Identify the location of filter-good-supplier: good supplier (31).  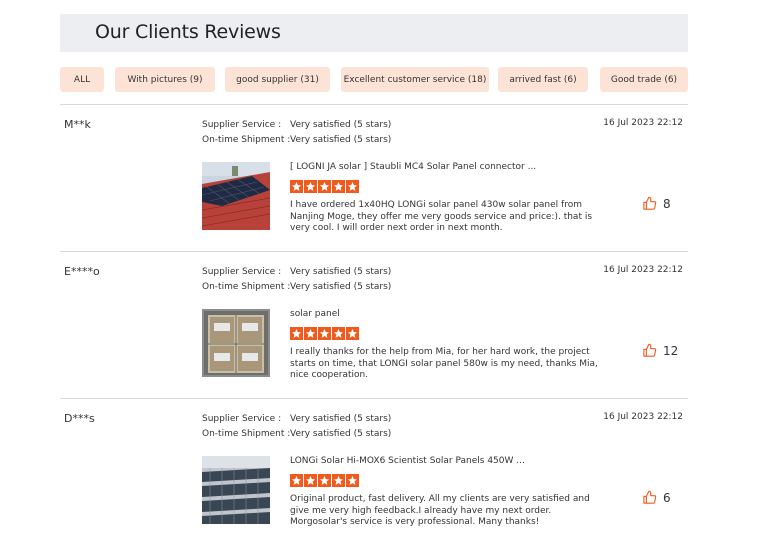
(277, 79).